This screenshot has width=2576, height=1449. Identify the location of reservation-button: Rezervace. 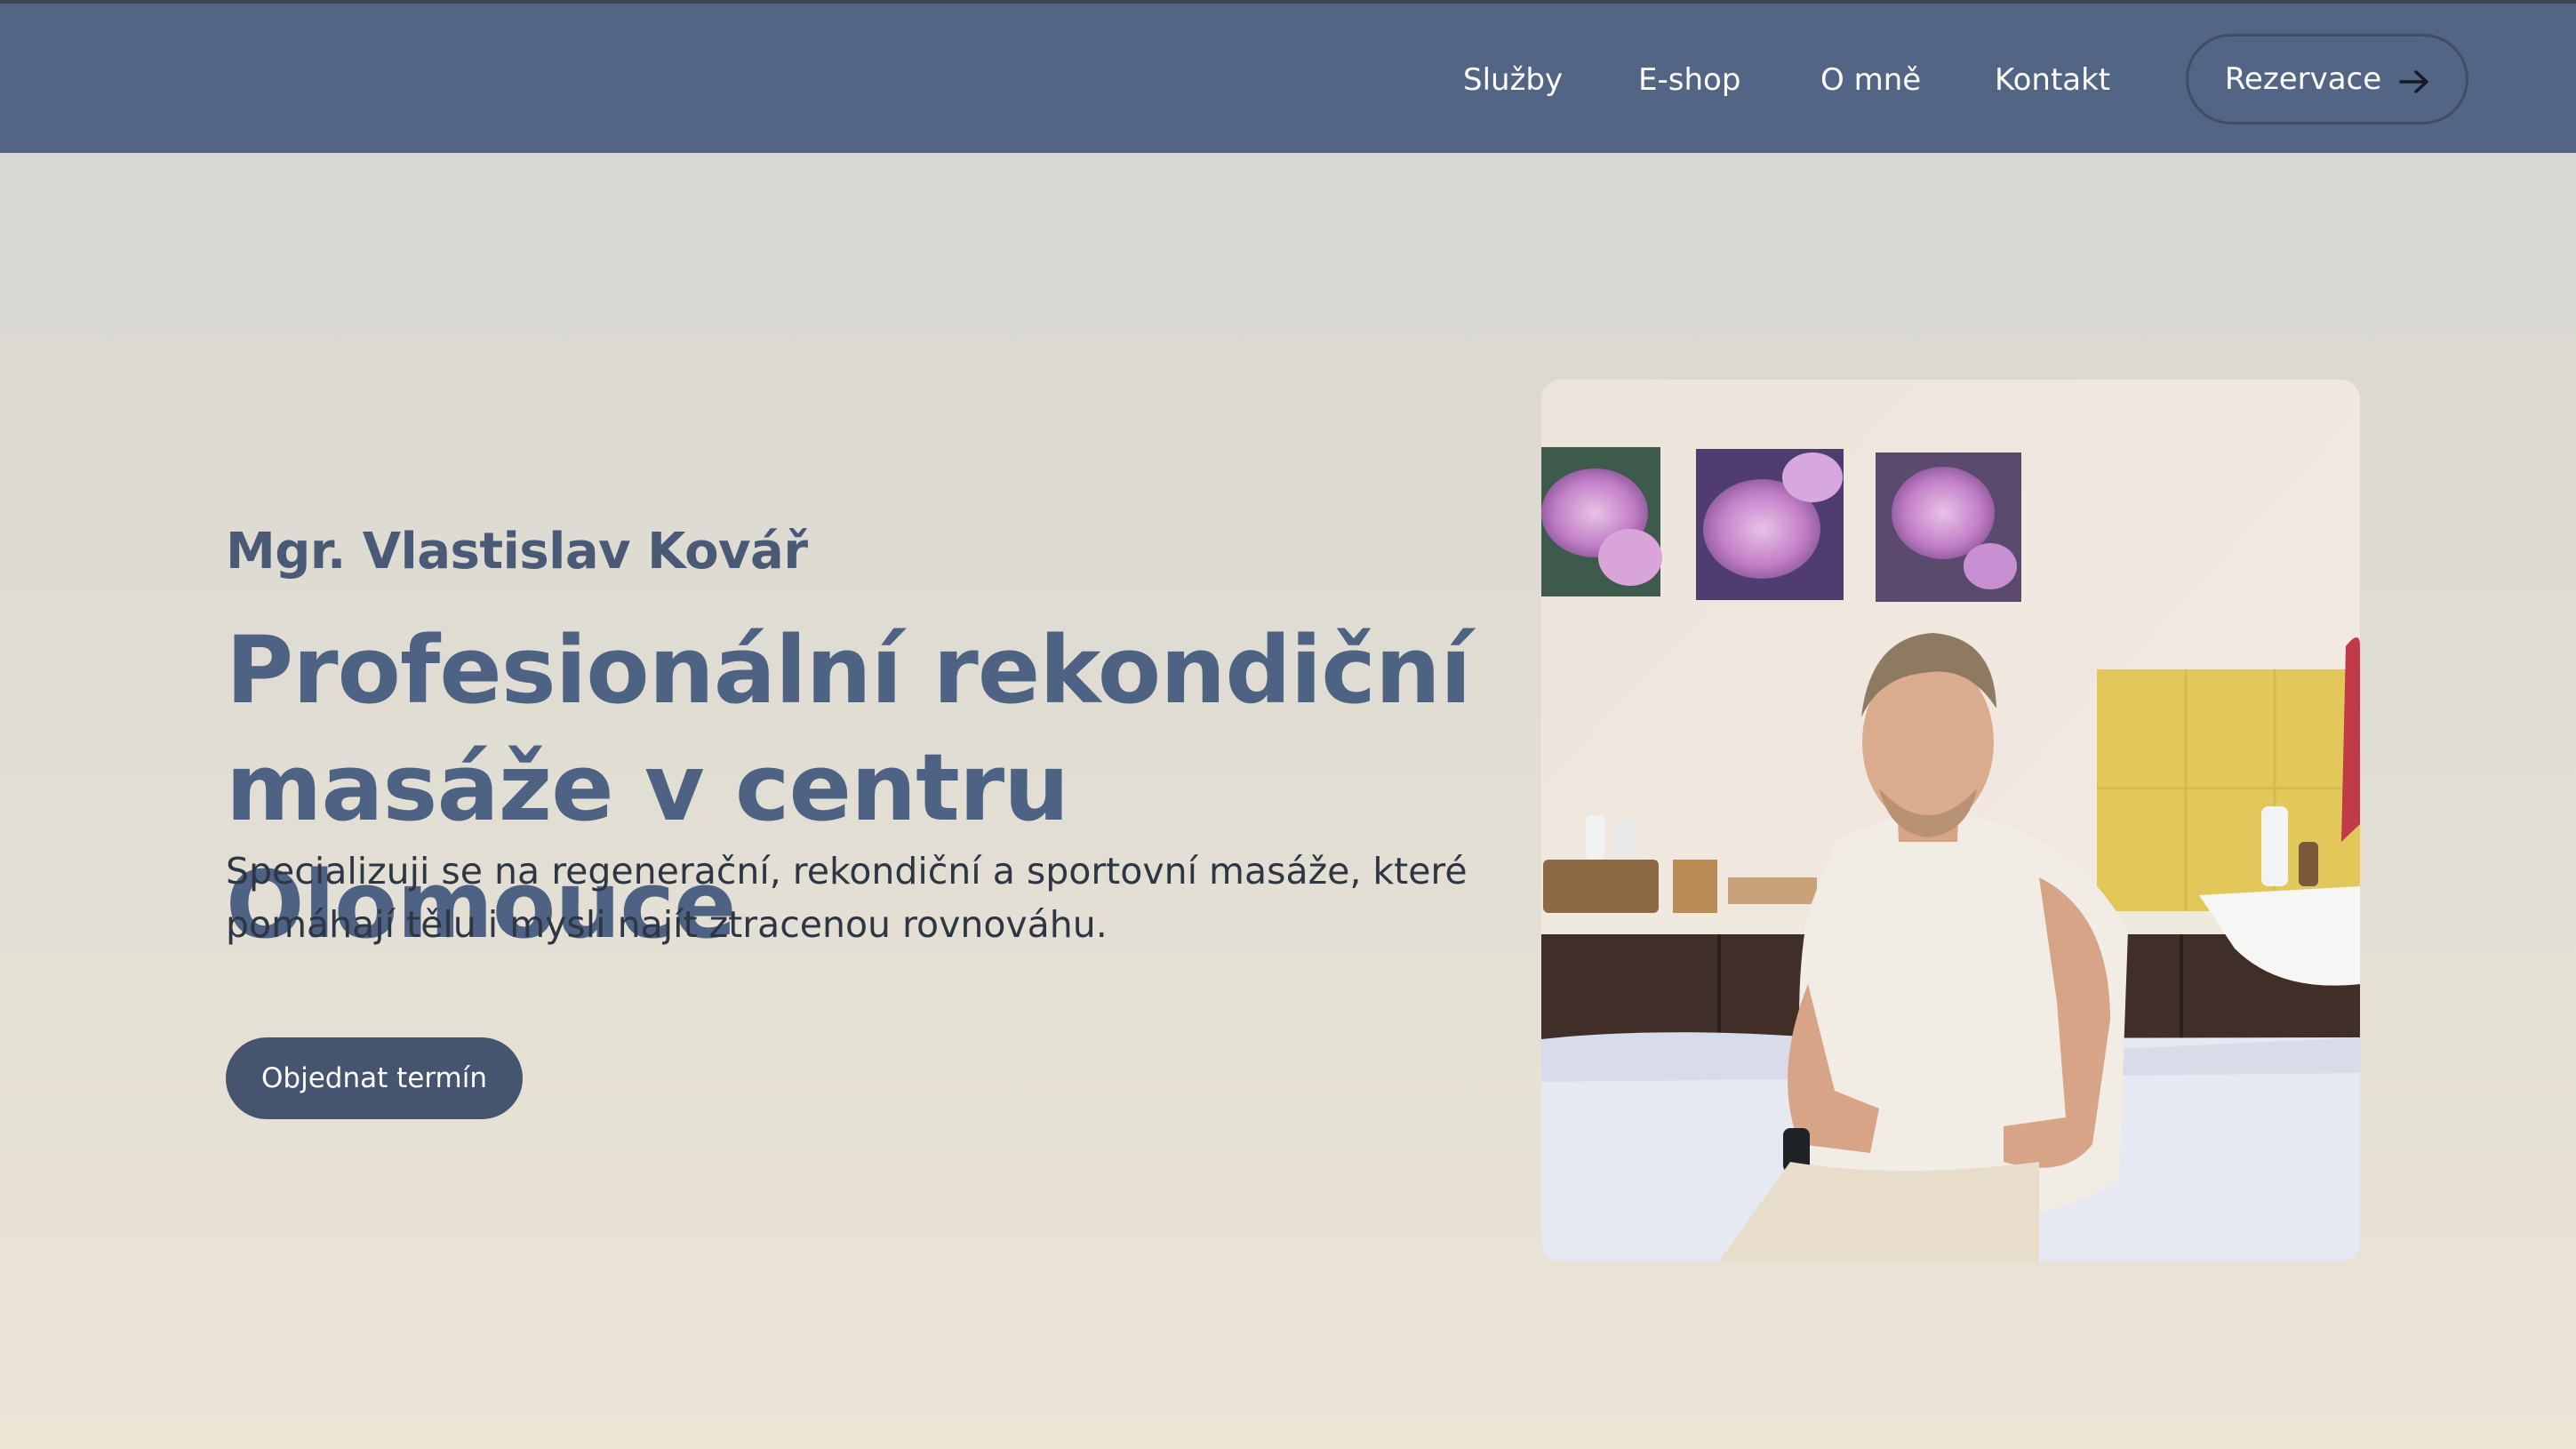
(2327, 79).